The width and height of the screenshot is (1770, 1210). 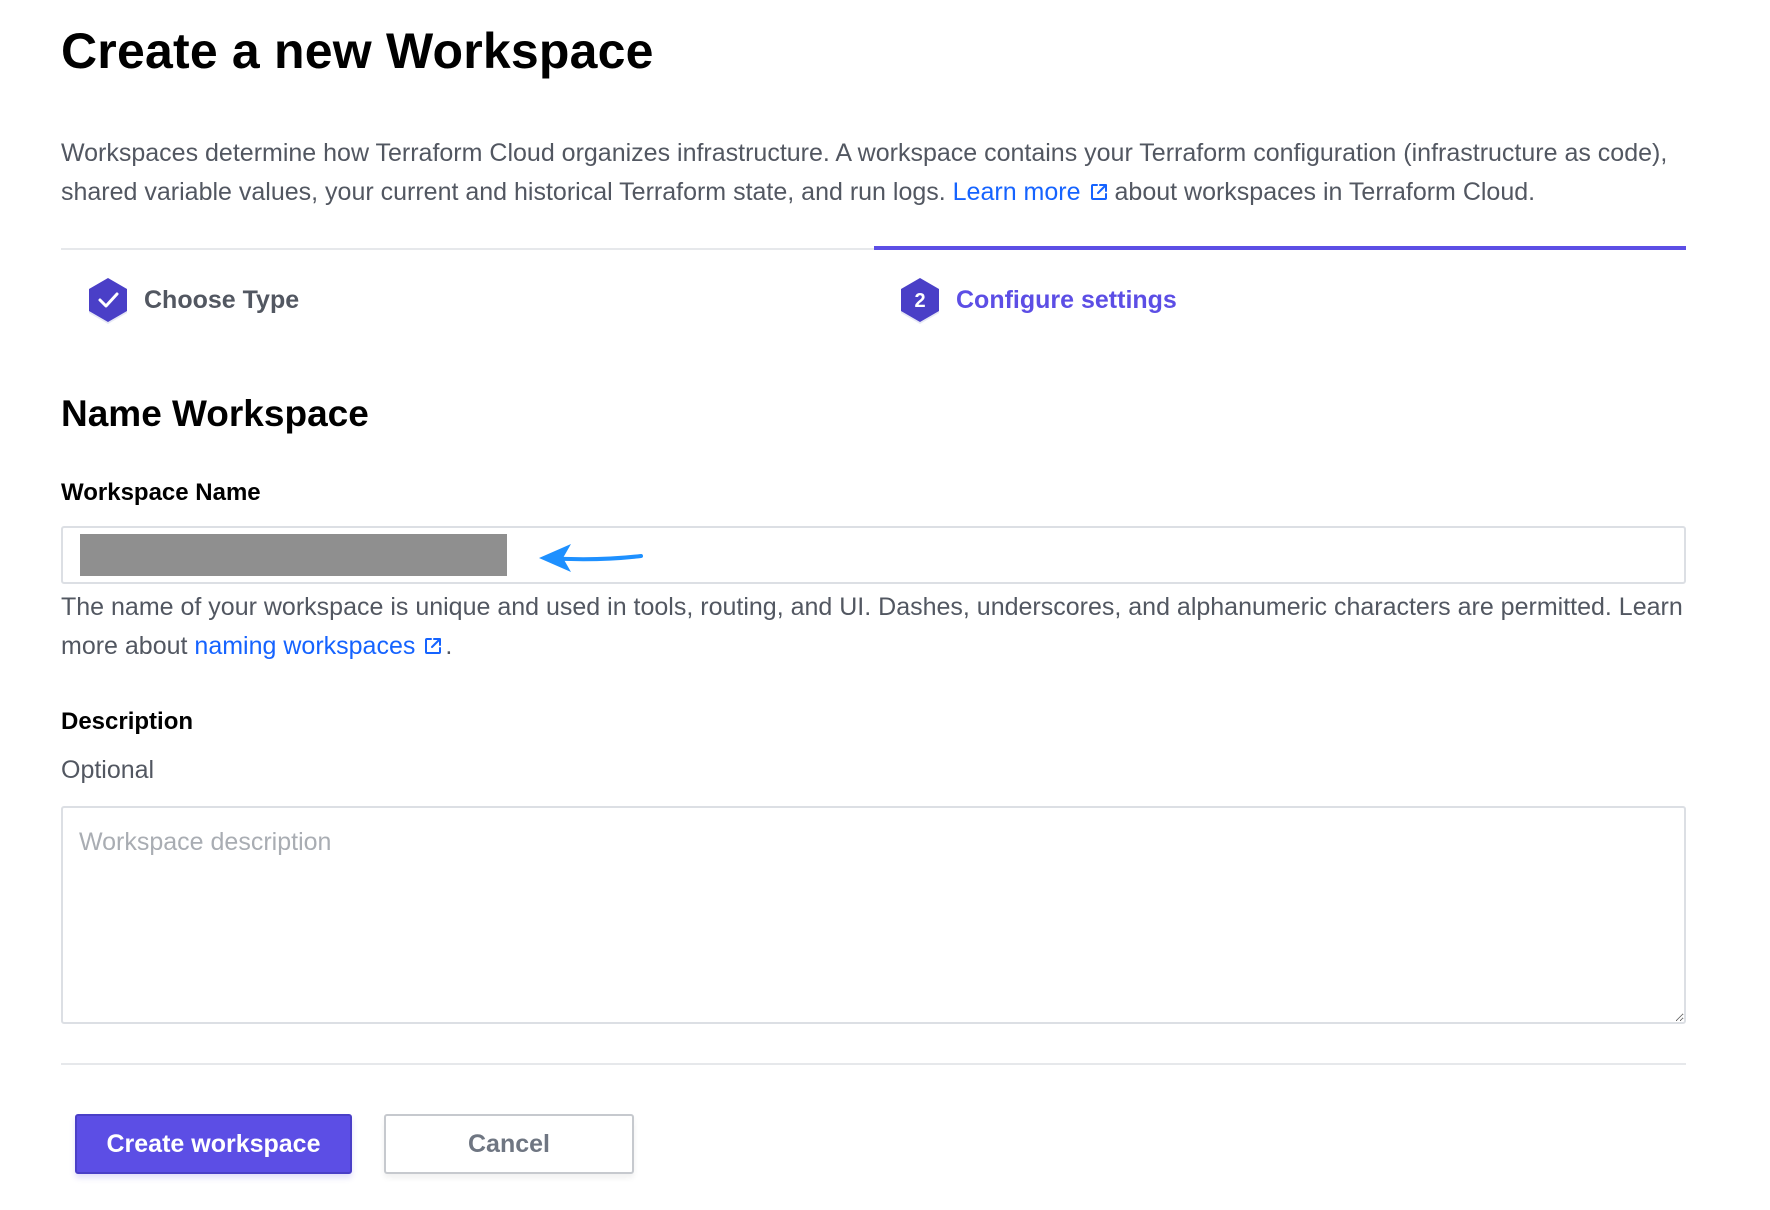 I want to click on divider, so click(x=873, y=1064).